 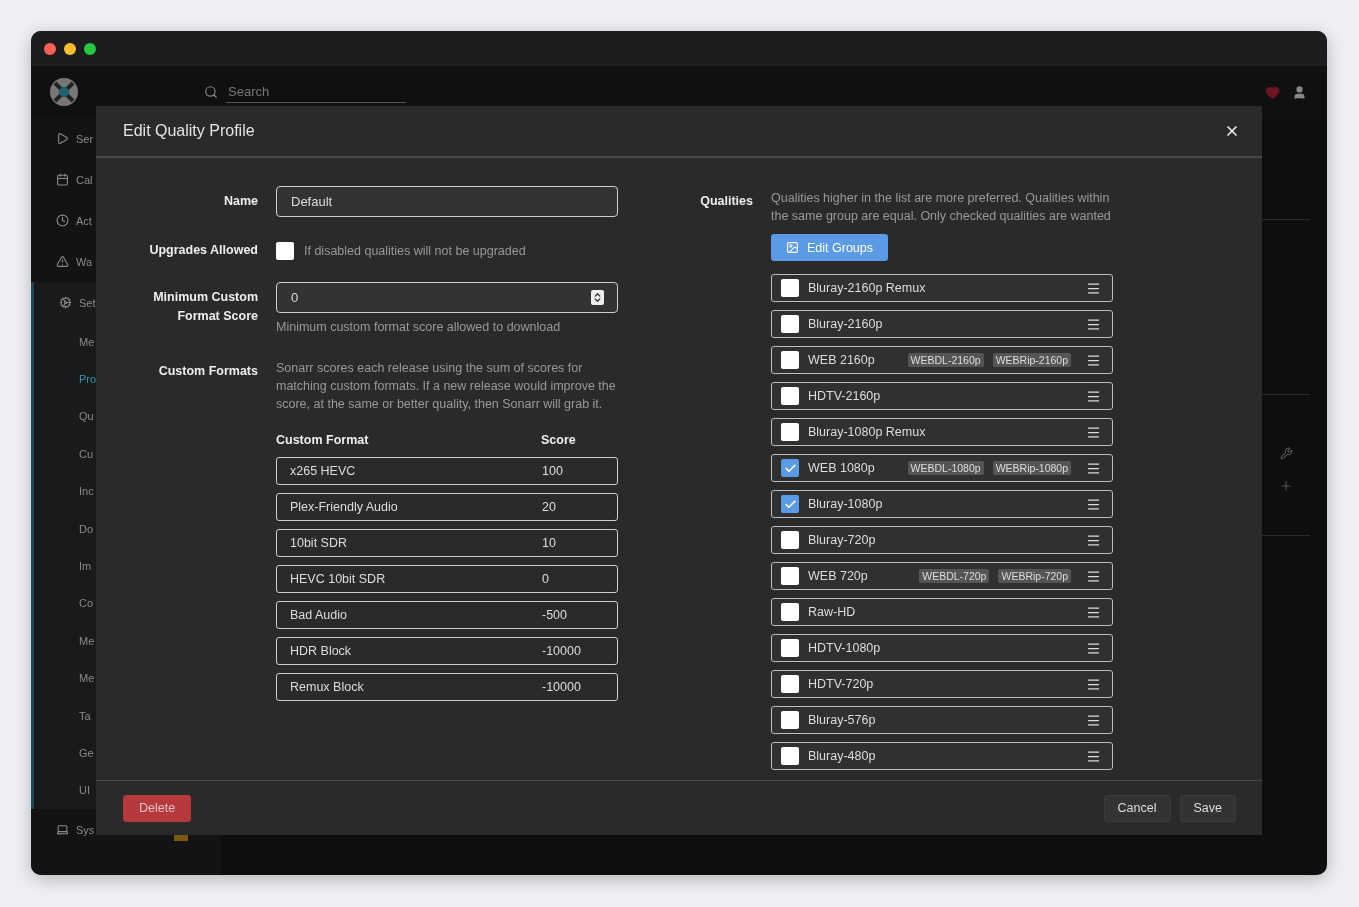 I want to click on quality-name: WEB 2160p, so click(x=842, y=360).